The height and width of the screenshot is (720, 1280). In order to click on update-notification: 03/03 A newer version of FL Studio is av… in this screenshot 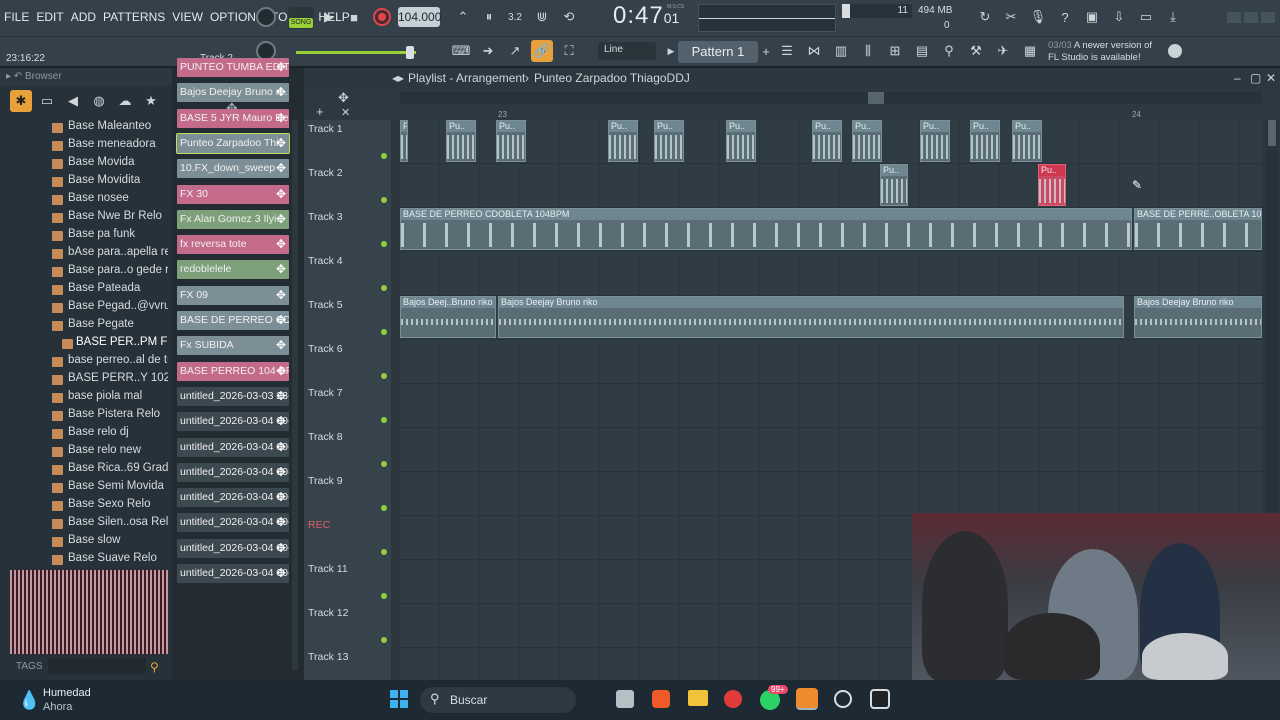, I will do `click(1108, 53)`.